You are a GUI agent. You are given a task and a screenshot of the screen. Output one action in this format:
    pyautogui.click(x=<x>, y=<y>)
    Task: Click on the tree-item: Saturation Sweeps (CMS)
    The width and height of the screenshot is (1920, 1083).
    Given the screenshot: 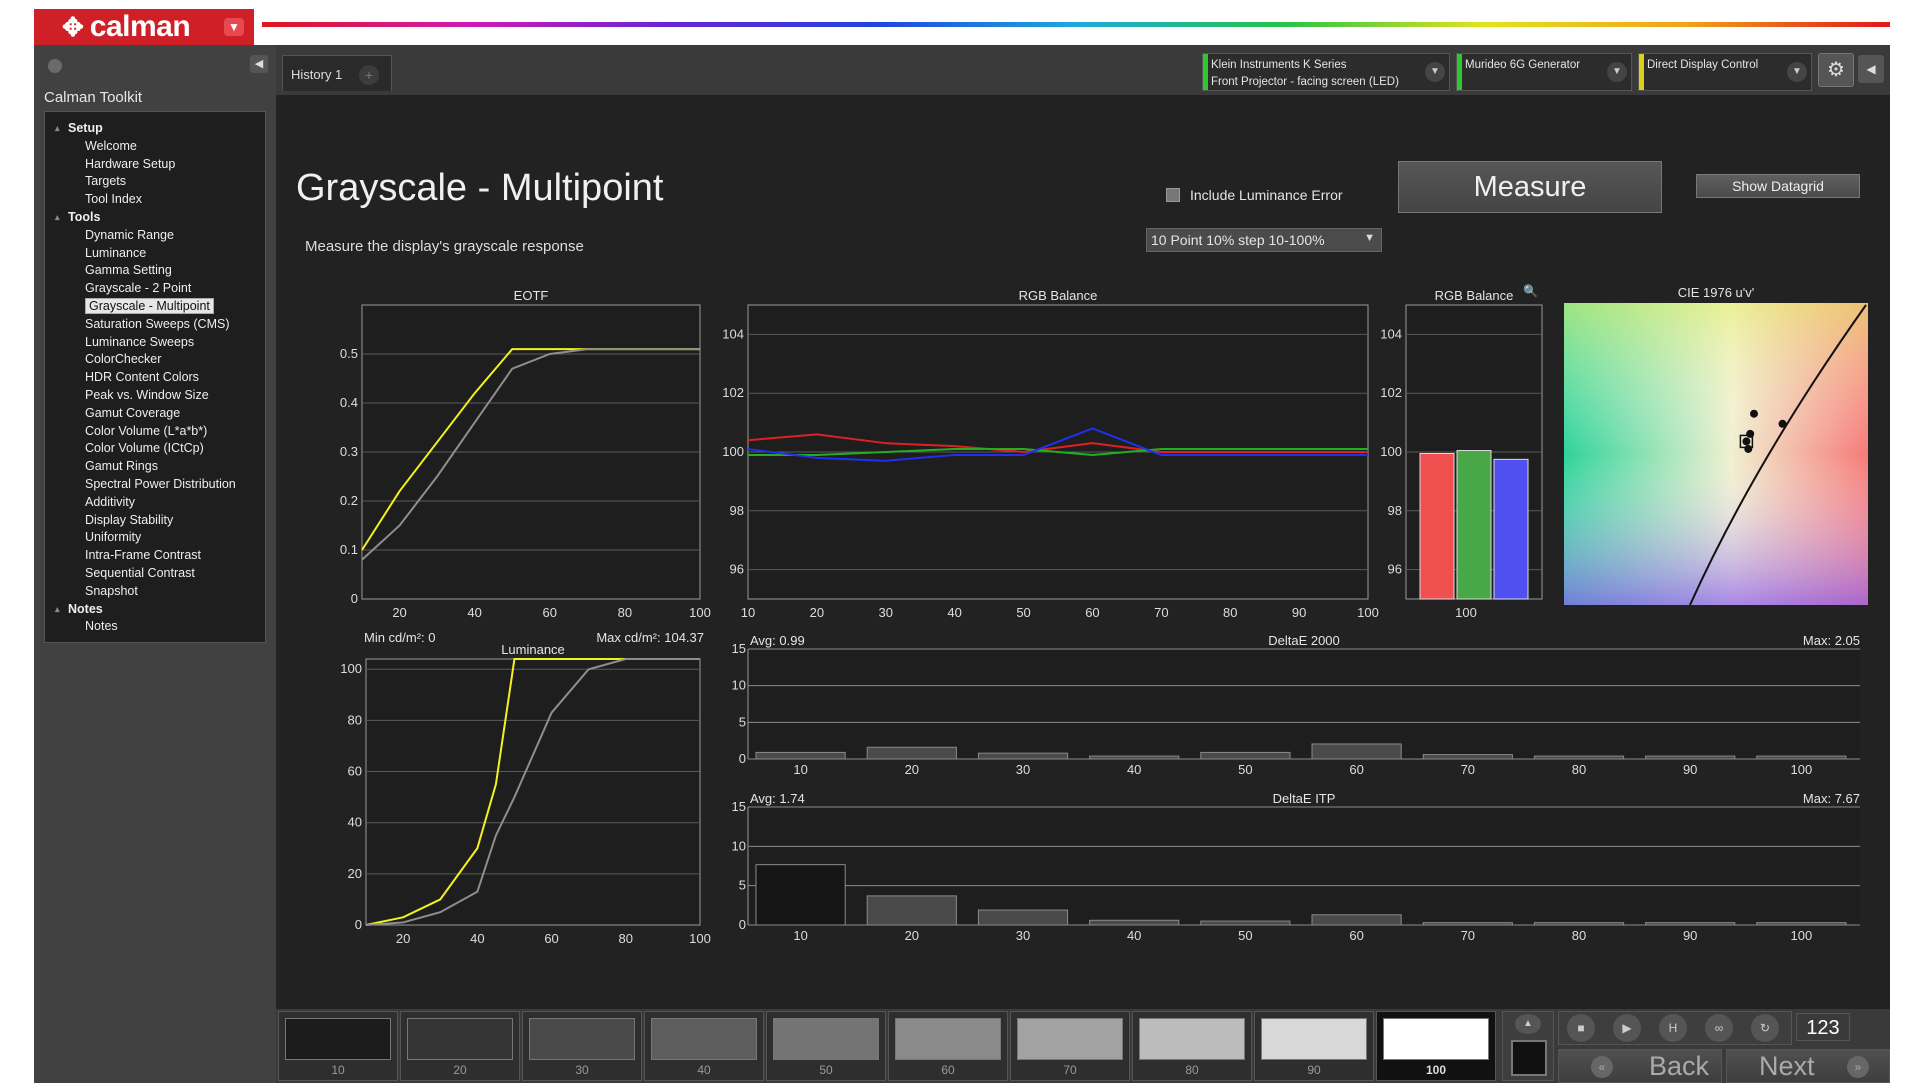 What is the action you would take?
    pyautogui.click(x=155, y=325)
    